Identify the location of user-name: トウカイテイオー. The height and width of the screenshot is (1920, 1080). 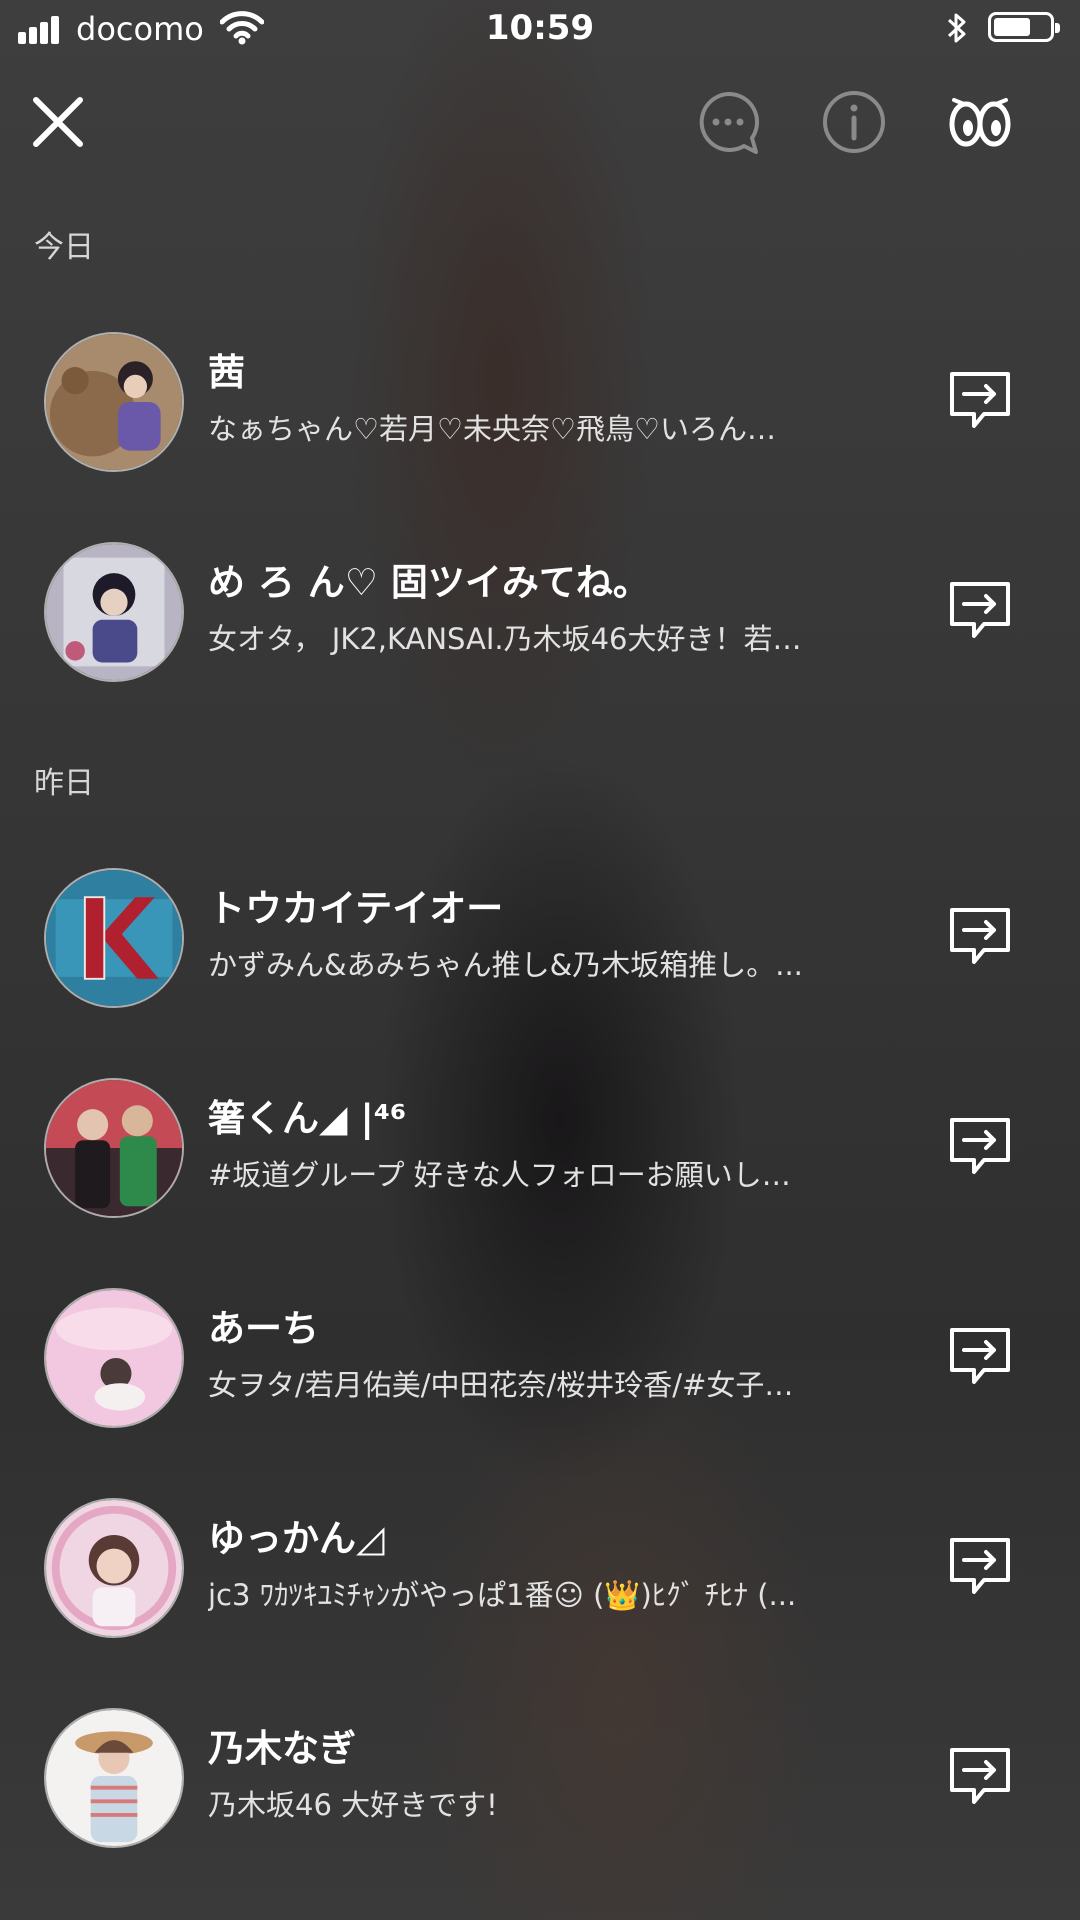
(356, 908).